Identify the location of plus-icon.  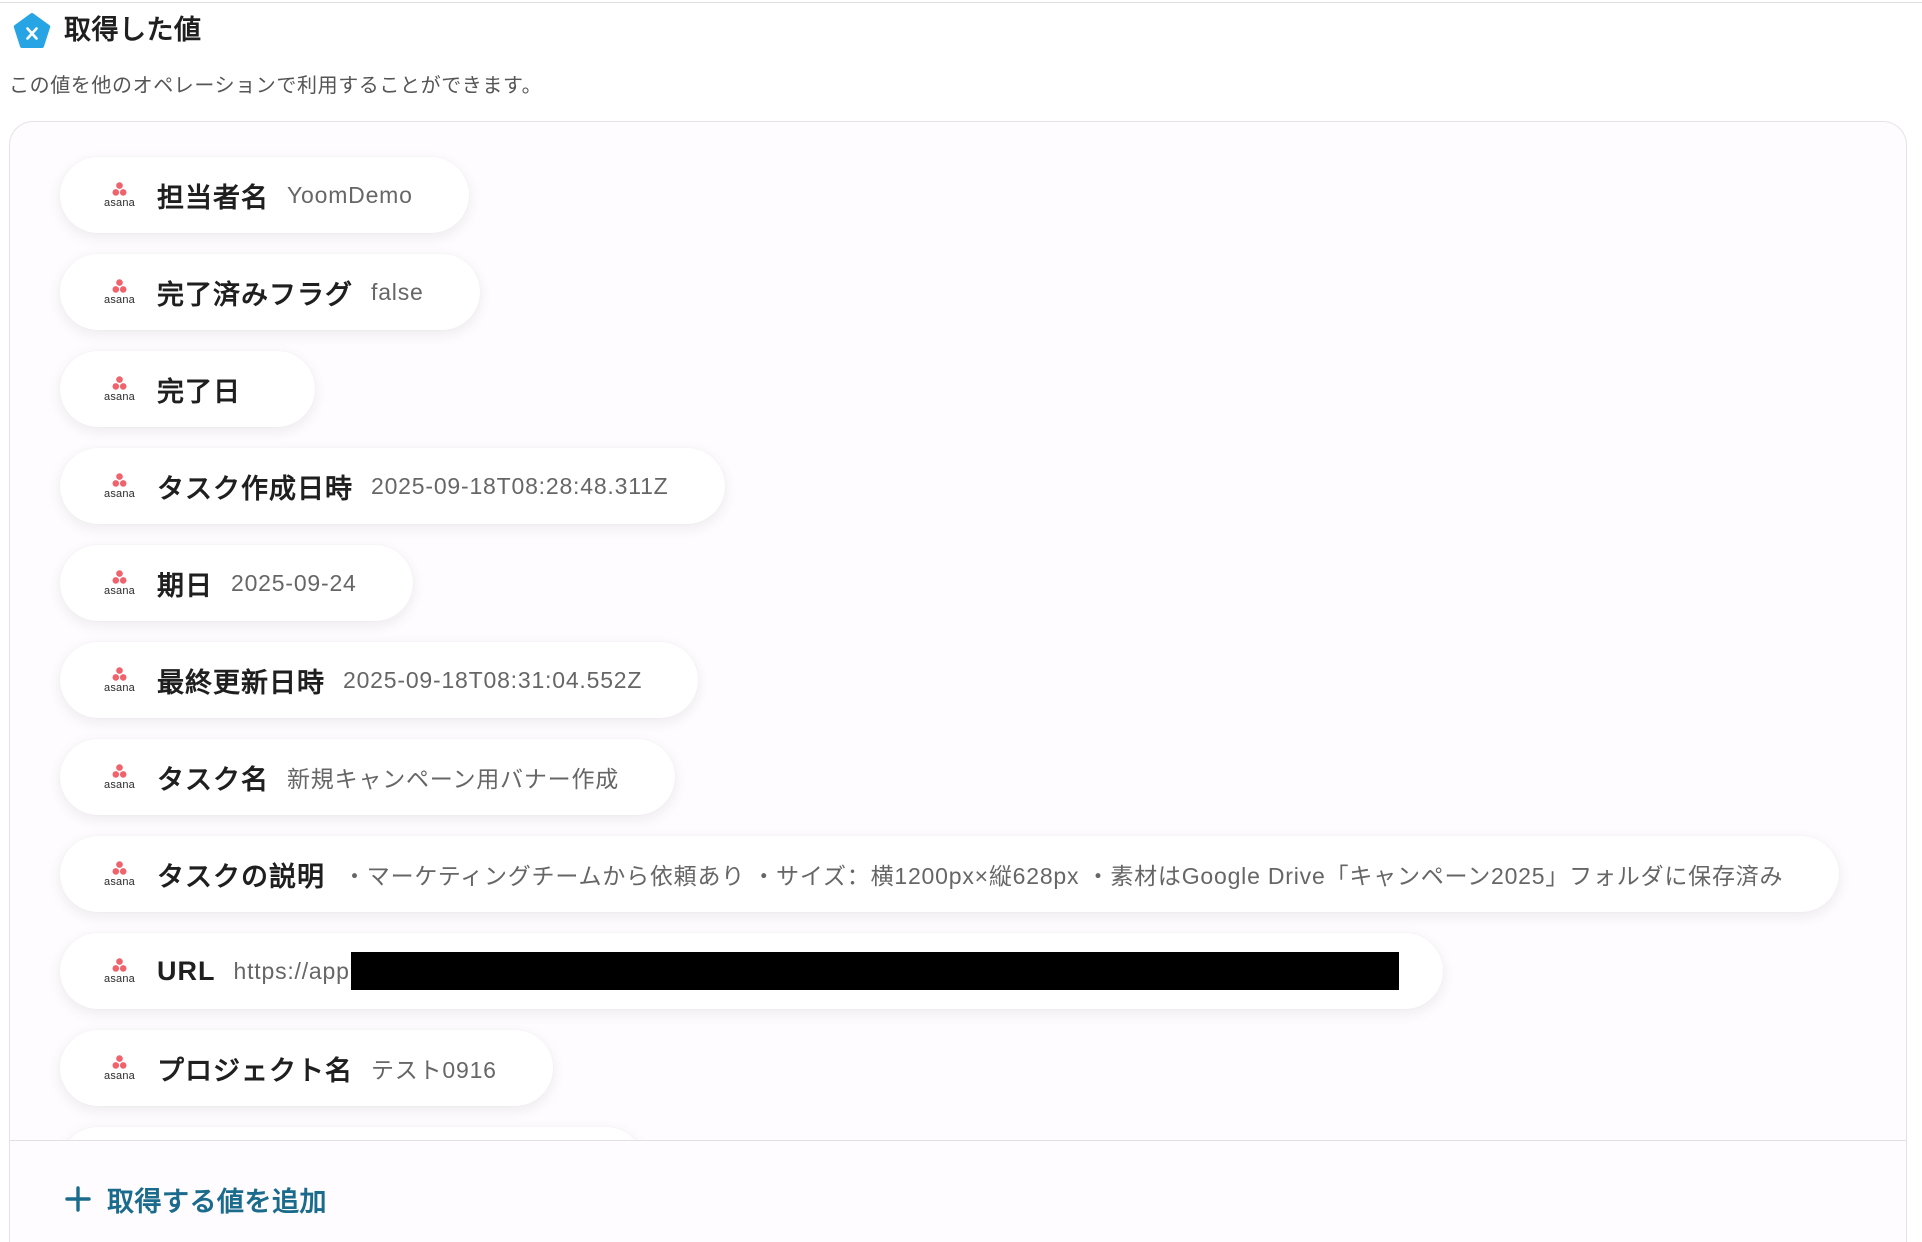
(78, 1199).